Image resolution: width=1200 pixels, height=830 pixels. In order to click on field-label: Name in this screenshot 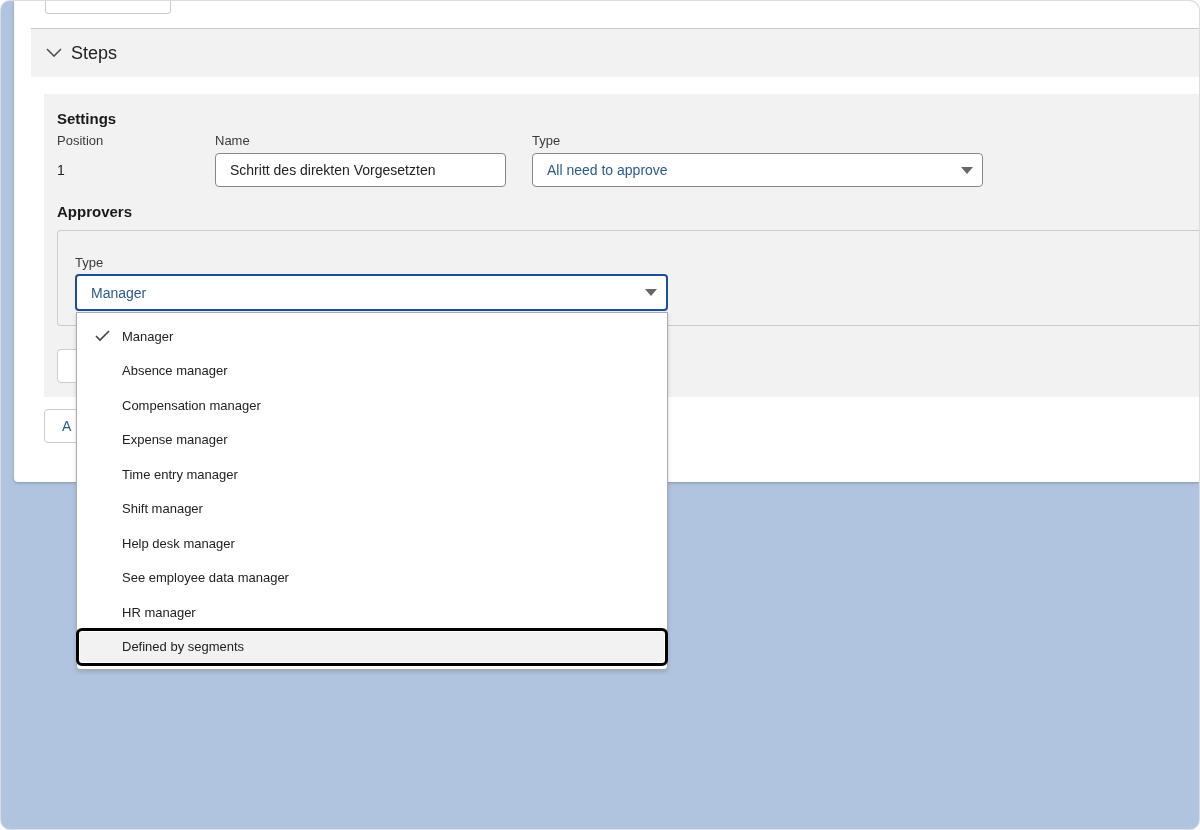, I will do `click(233, 140)`.